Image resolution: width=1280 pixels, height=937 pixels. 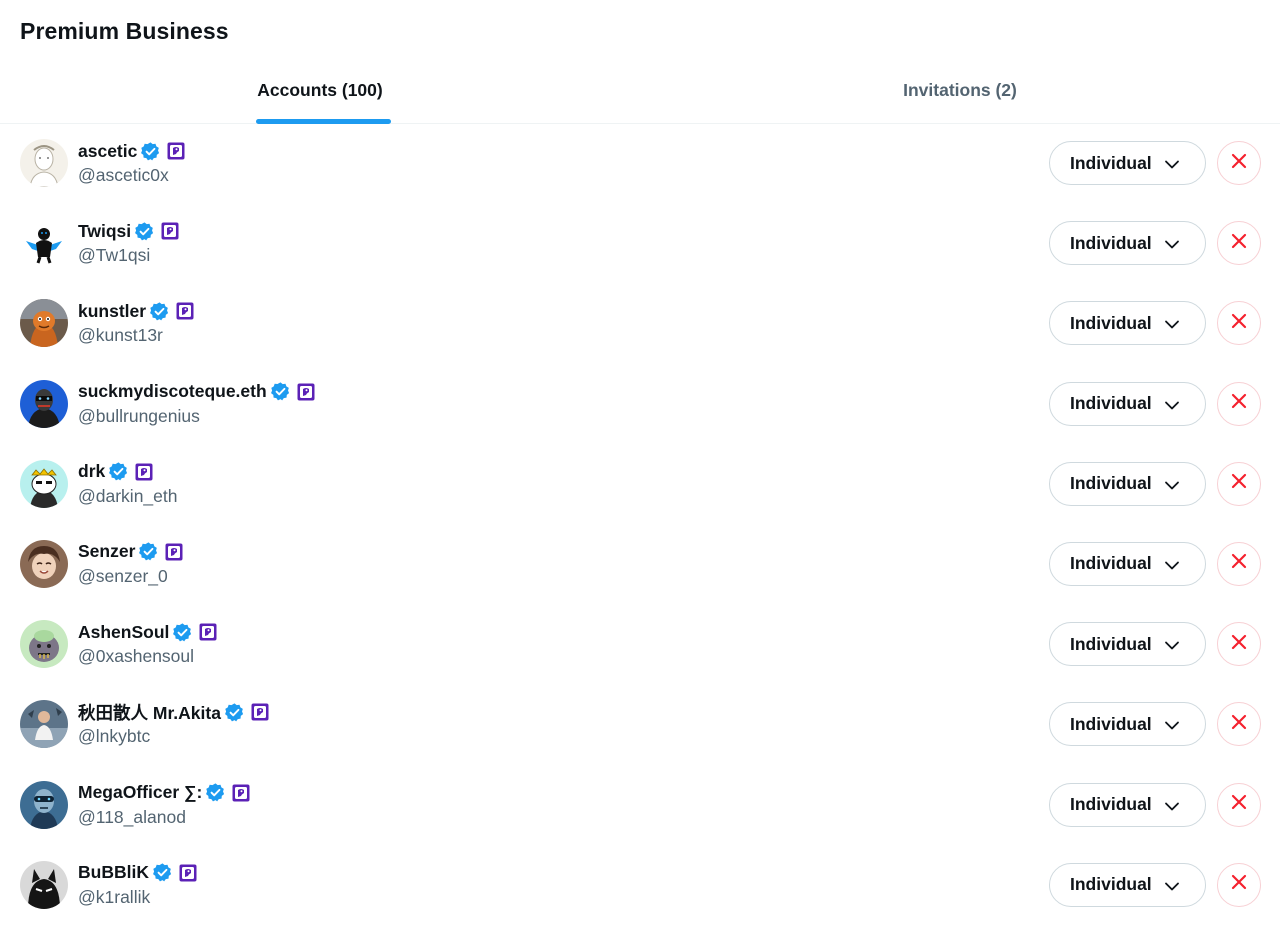 What do you see at coordinates (106, 551) in the screenshot?
I see `display-name: Senzer` at bounding box center [106, 551].